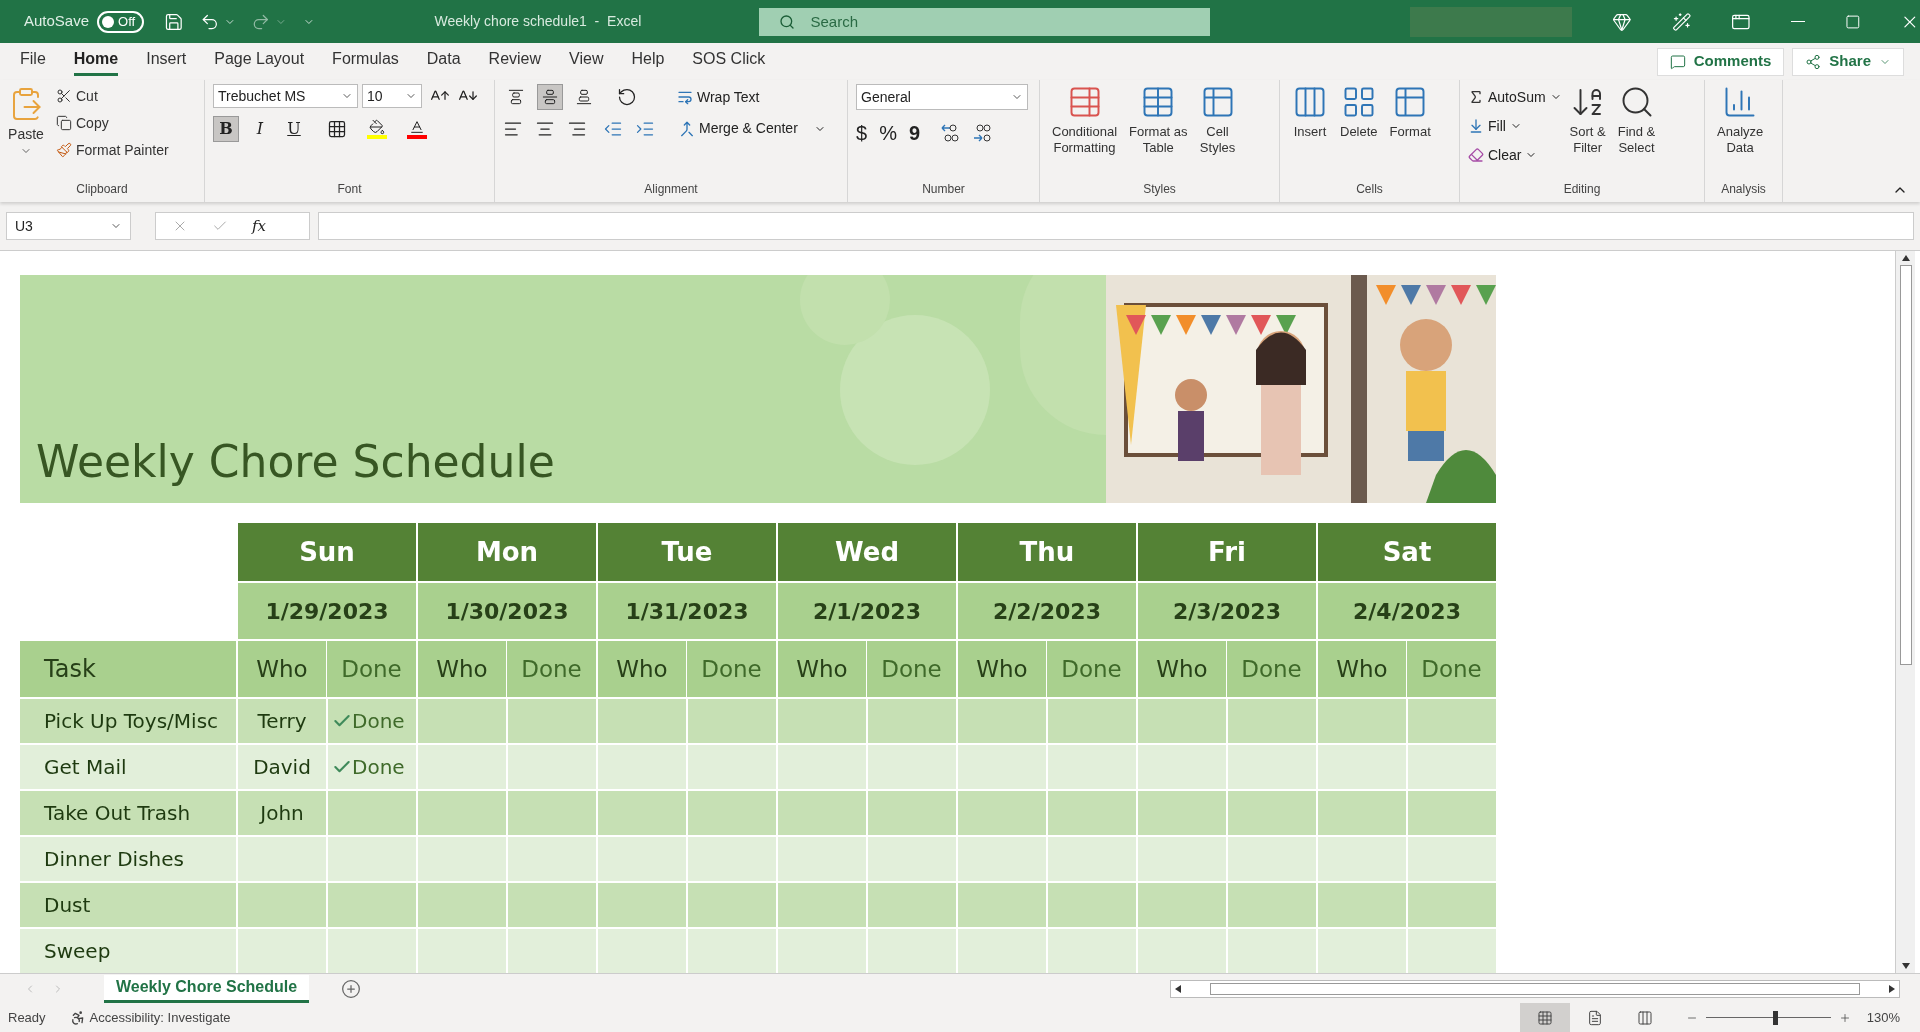 The height and width of the screenshot is (1032, 1920). Describe the element at coordinates (33, 61) in the screenshot. I see `menu-tab: File` at that location.